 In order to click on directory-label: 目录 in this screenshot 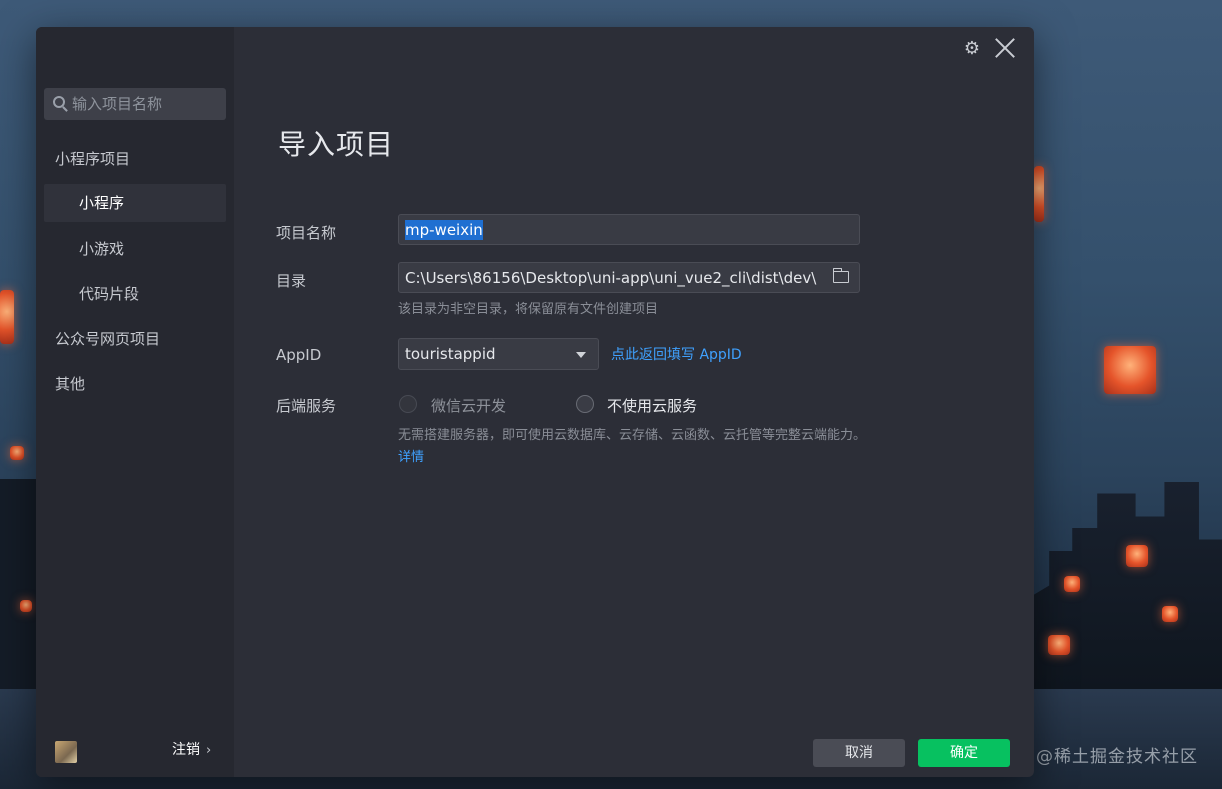, I will do `click(291, 281)`.